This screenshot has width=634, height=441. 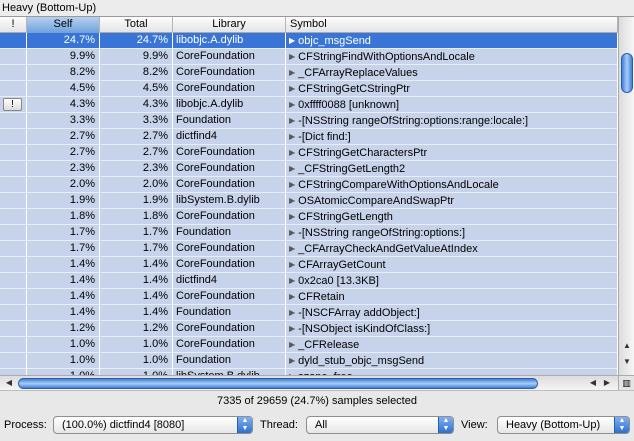 What do you see at coordinates (452, 89) in the screenshot?
I see `symbol-cell: ▶ CFStringGetCStringPtr` at bounding box center [452, 89].